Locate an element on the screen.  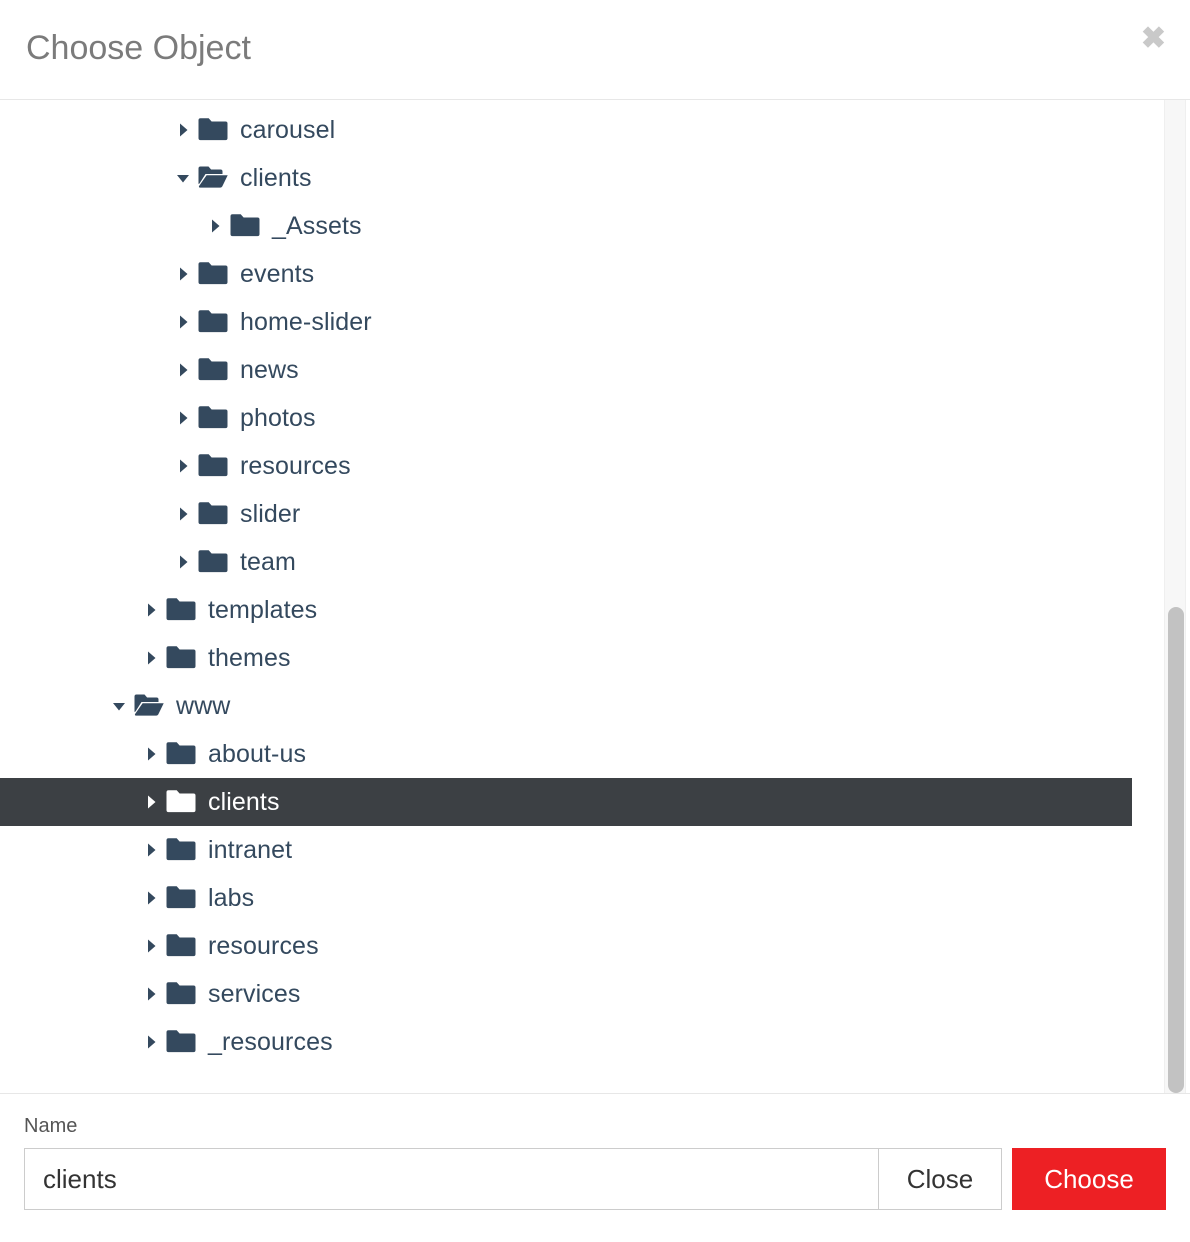
tree-row: intranet is located at coordinates (566, 850).